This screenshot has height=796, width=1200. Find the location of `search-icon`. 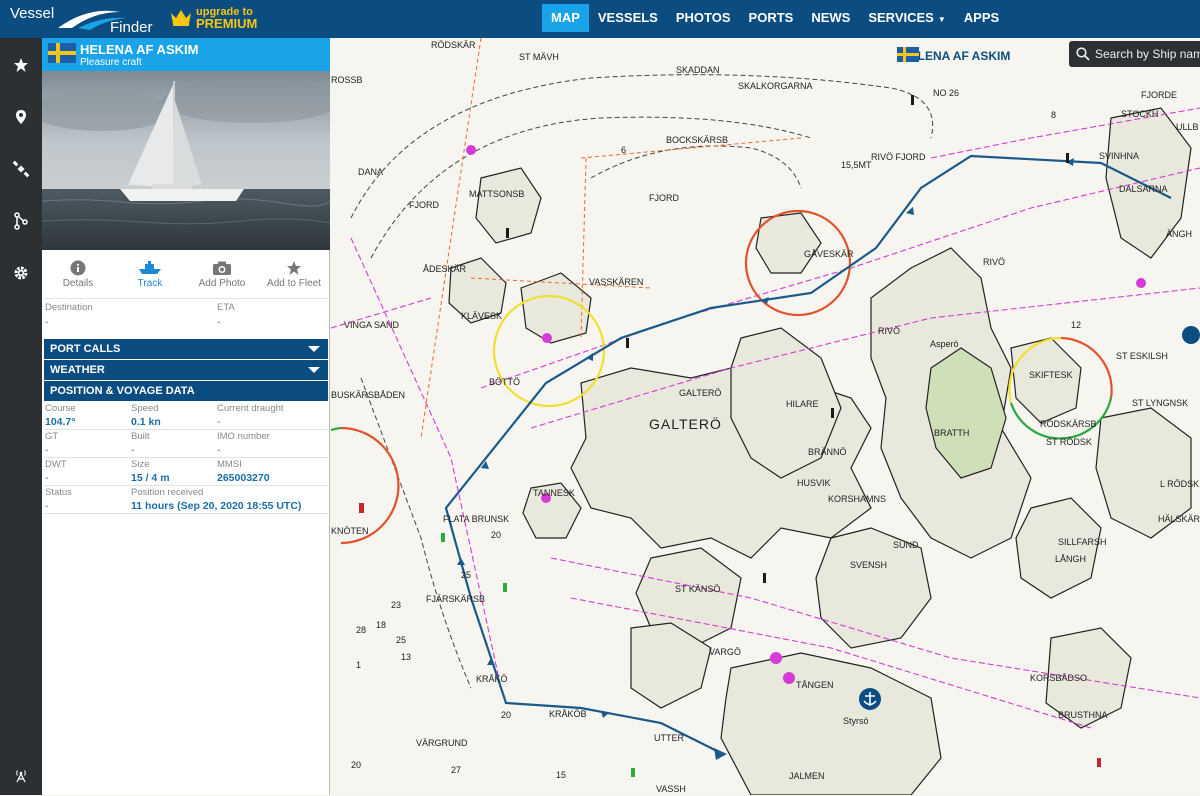

search-icon is located at coordinates (1083, 54).